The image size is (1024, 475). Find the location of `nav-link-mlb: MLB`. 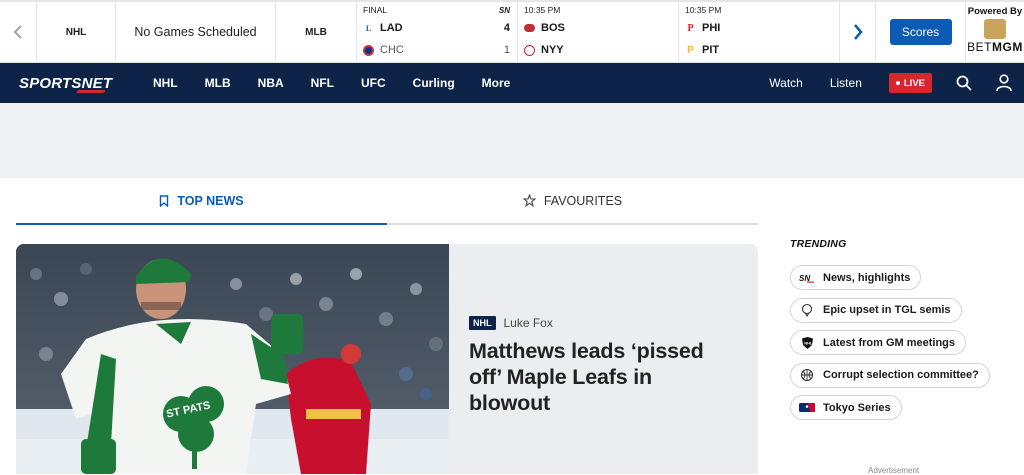

nav-link-mlb: MLB is located at coordinates (218, 83).